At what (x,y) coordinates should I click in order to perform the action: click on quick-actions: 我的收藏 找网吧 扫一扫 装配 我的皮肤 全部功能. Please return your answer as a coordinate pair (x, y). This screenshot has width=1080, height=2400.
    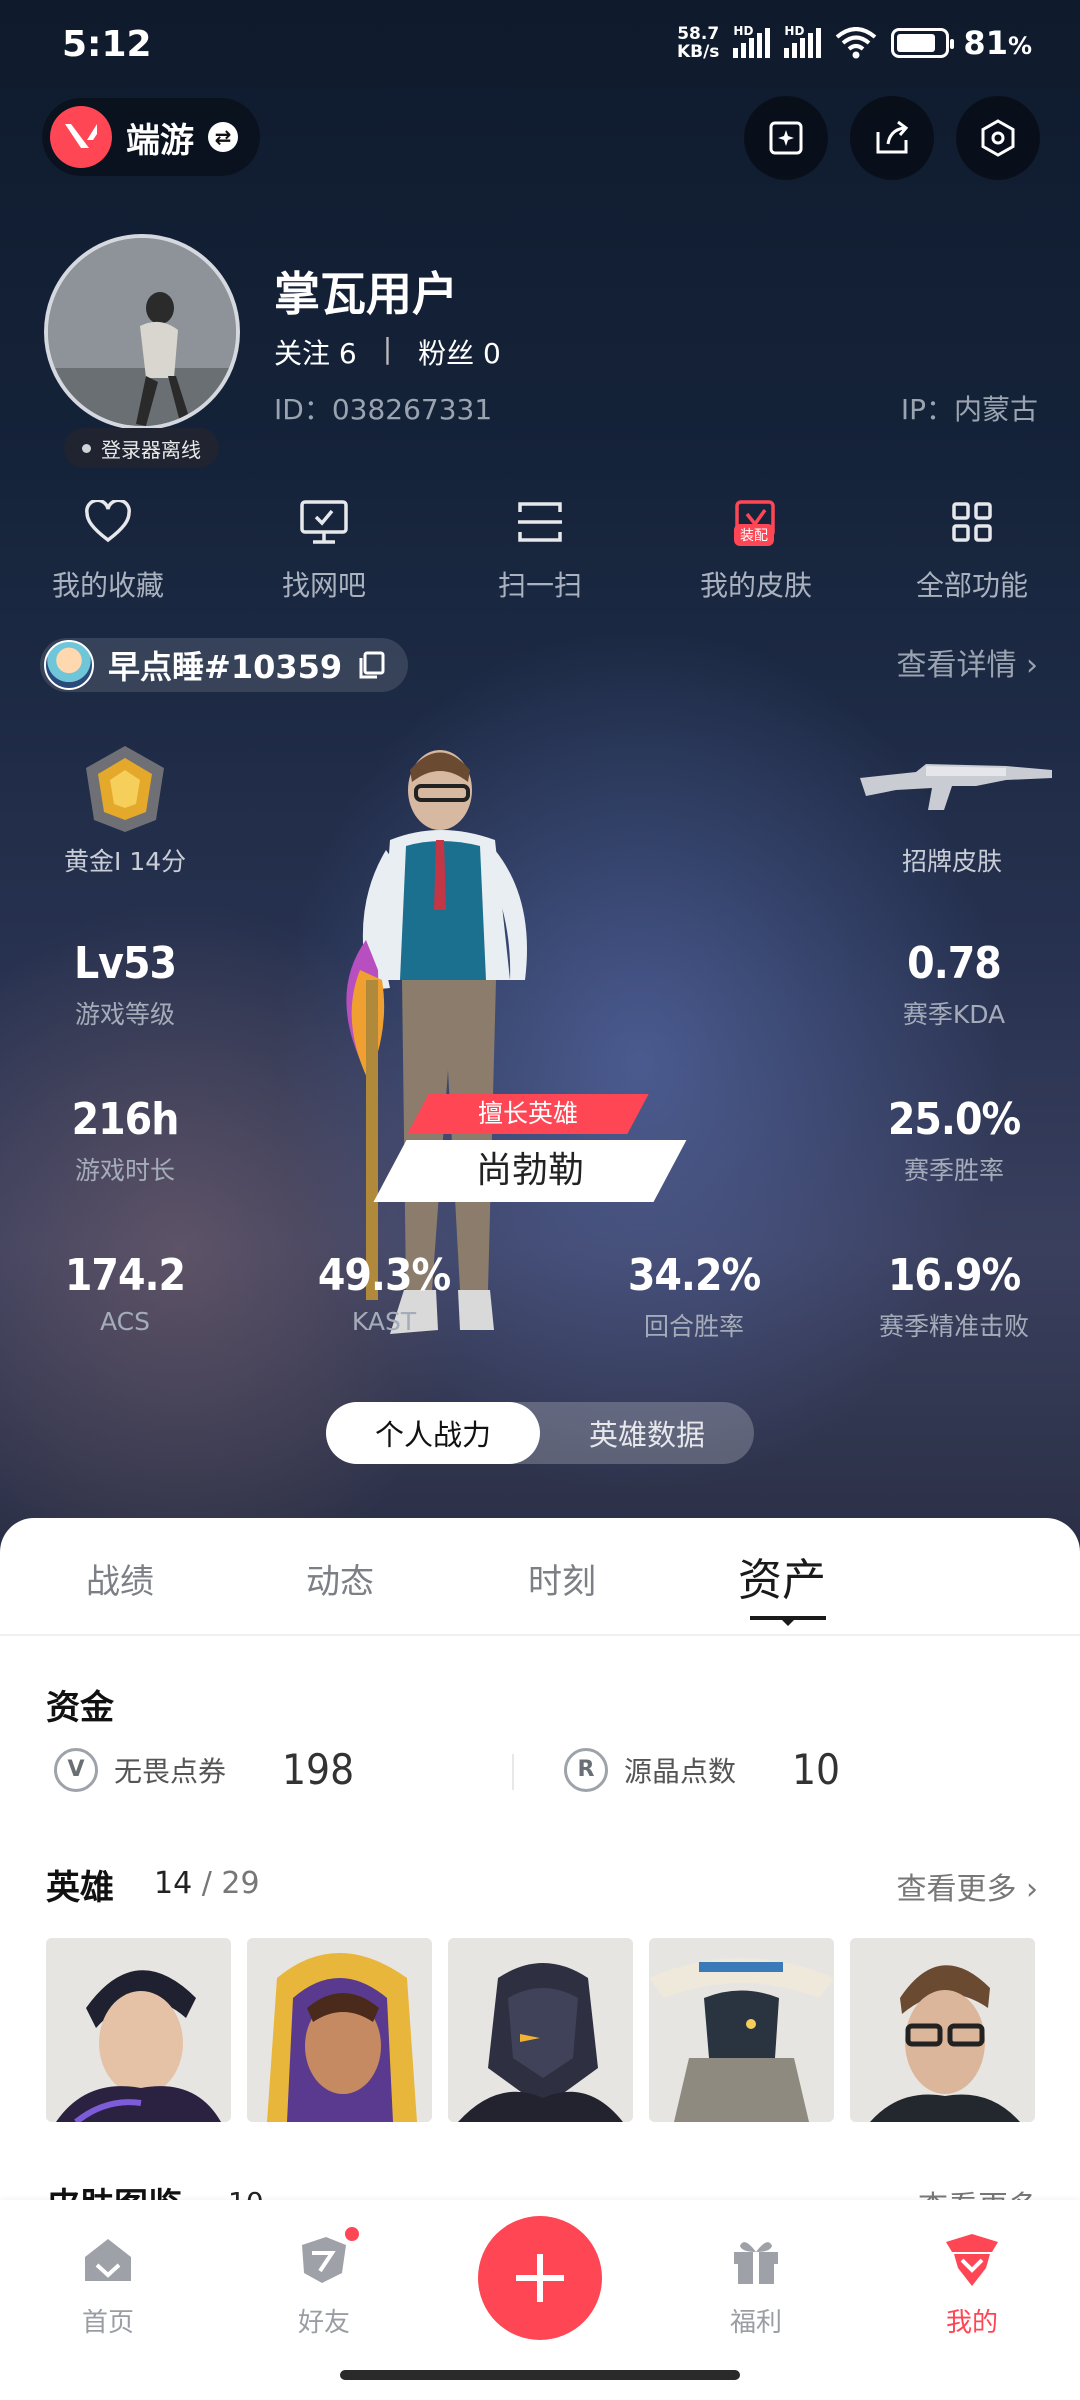
    Looking at the image, I should click on (540, 549).